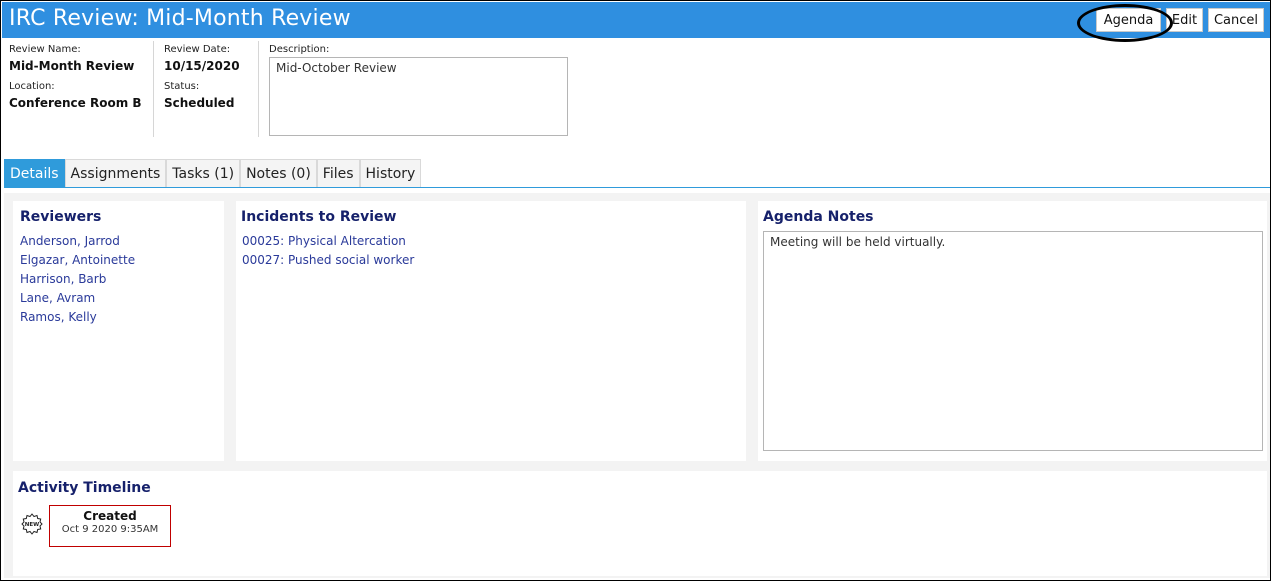 Image resolution: width=1271 pixels, height=581 pixels. Describe the element at coordinates (278, 173) in the screenshot. I see `tab-notes: Notes (0)` at that location.